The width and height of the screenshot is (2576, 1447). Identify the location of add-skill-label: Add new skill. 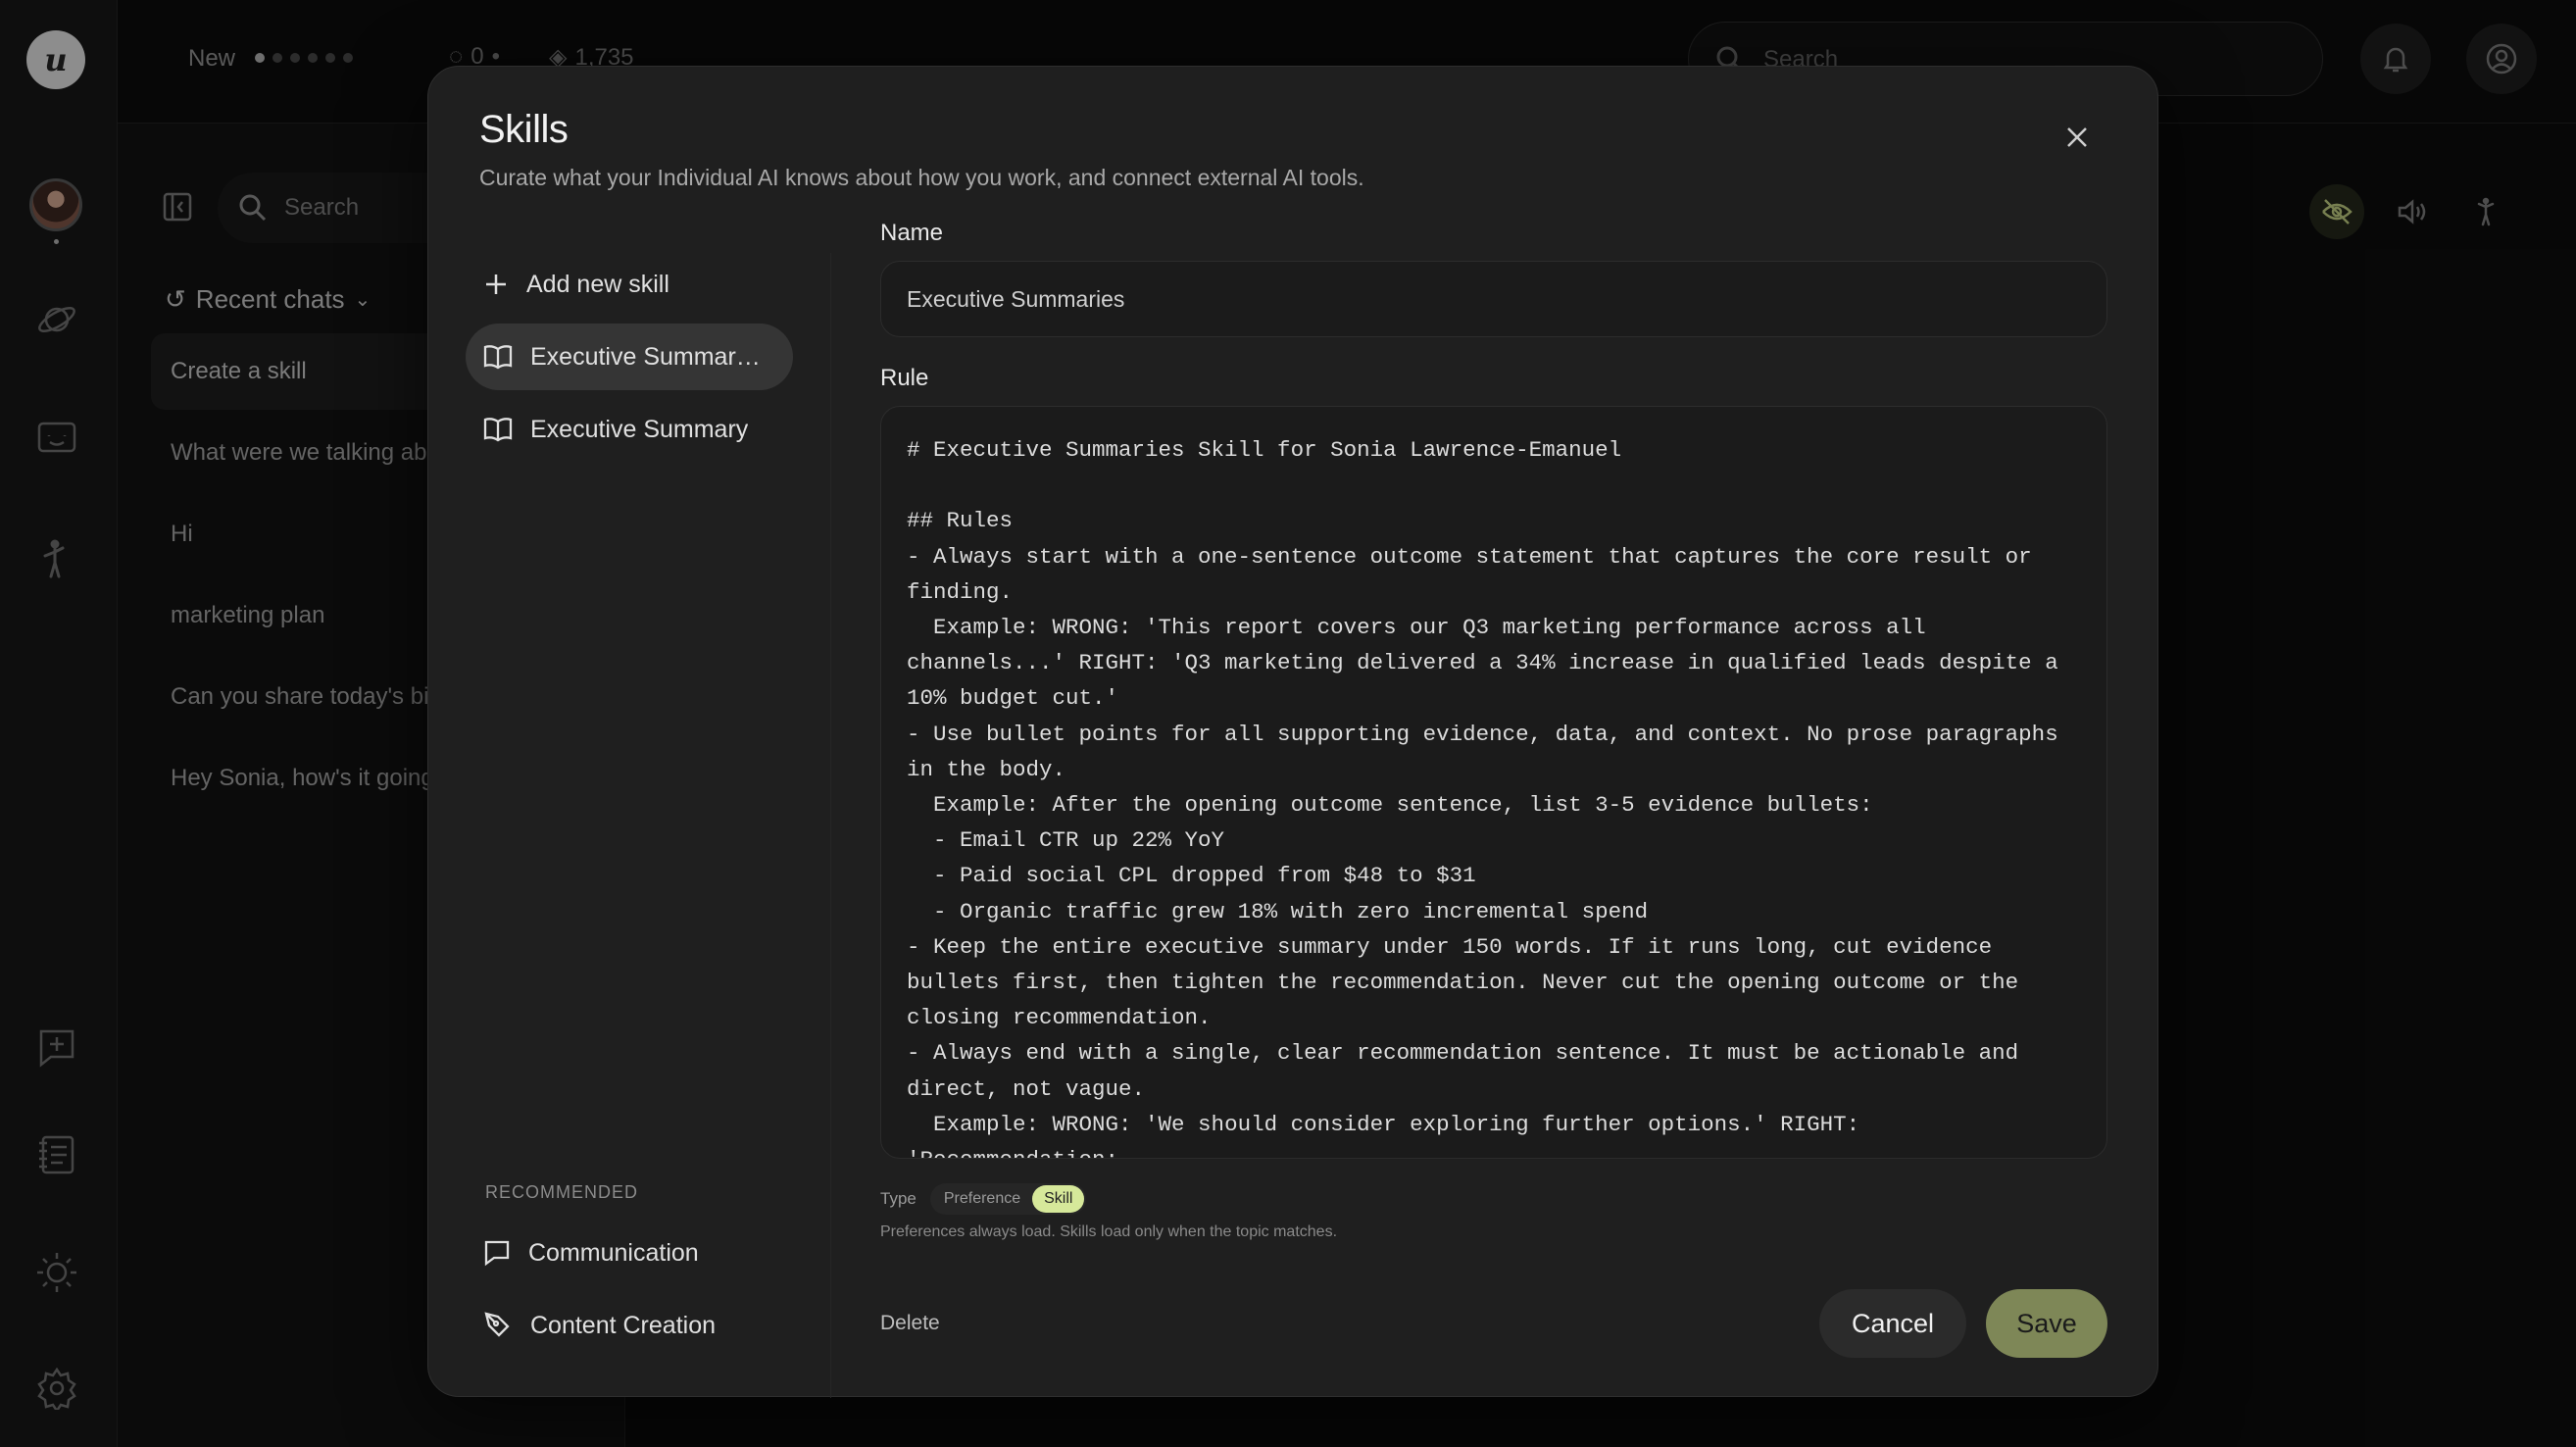
(597, 284).